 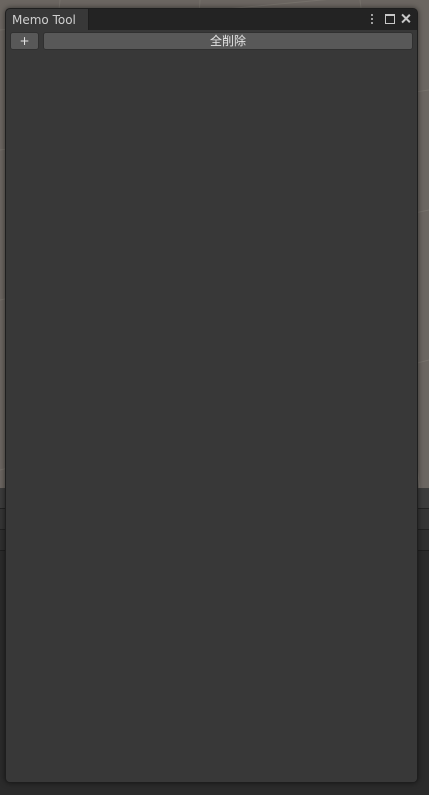 What do you see at coordinates (24, 41) in the screenshot?
I see `add-memo-button: +` at bounding box center [24, 41].